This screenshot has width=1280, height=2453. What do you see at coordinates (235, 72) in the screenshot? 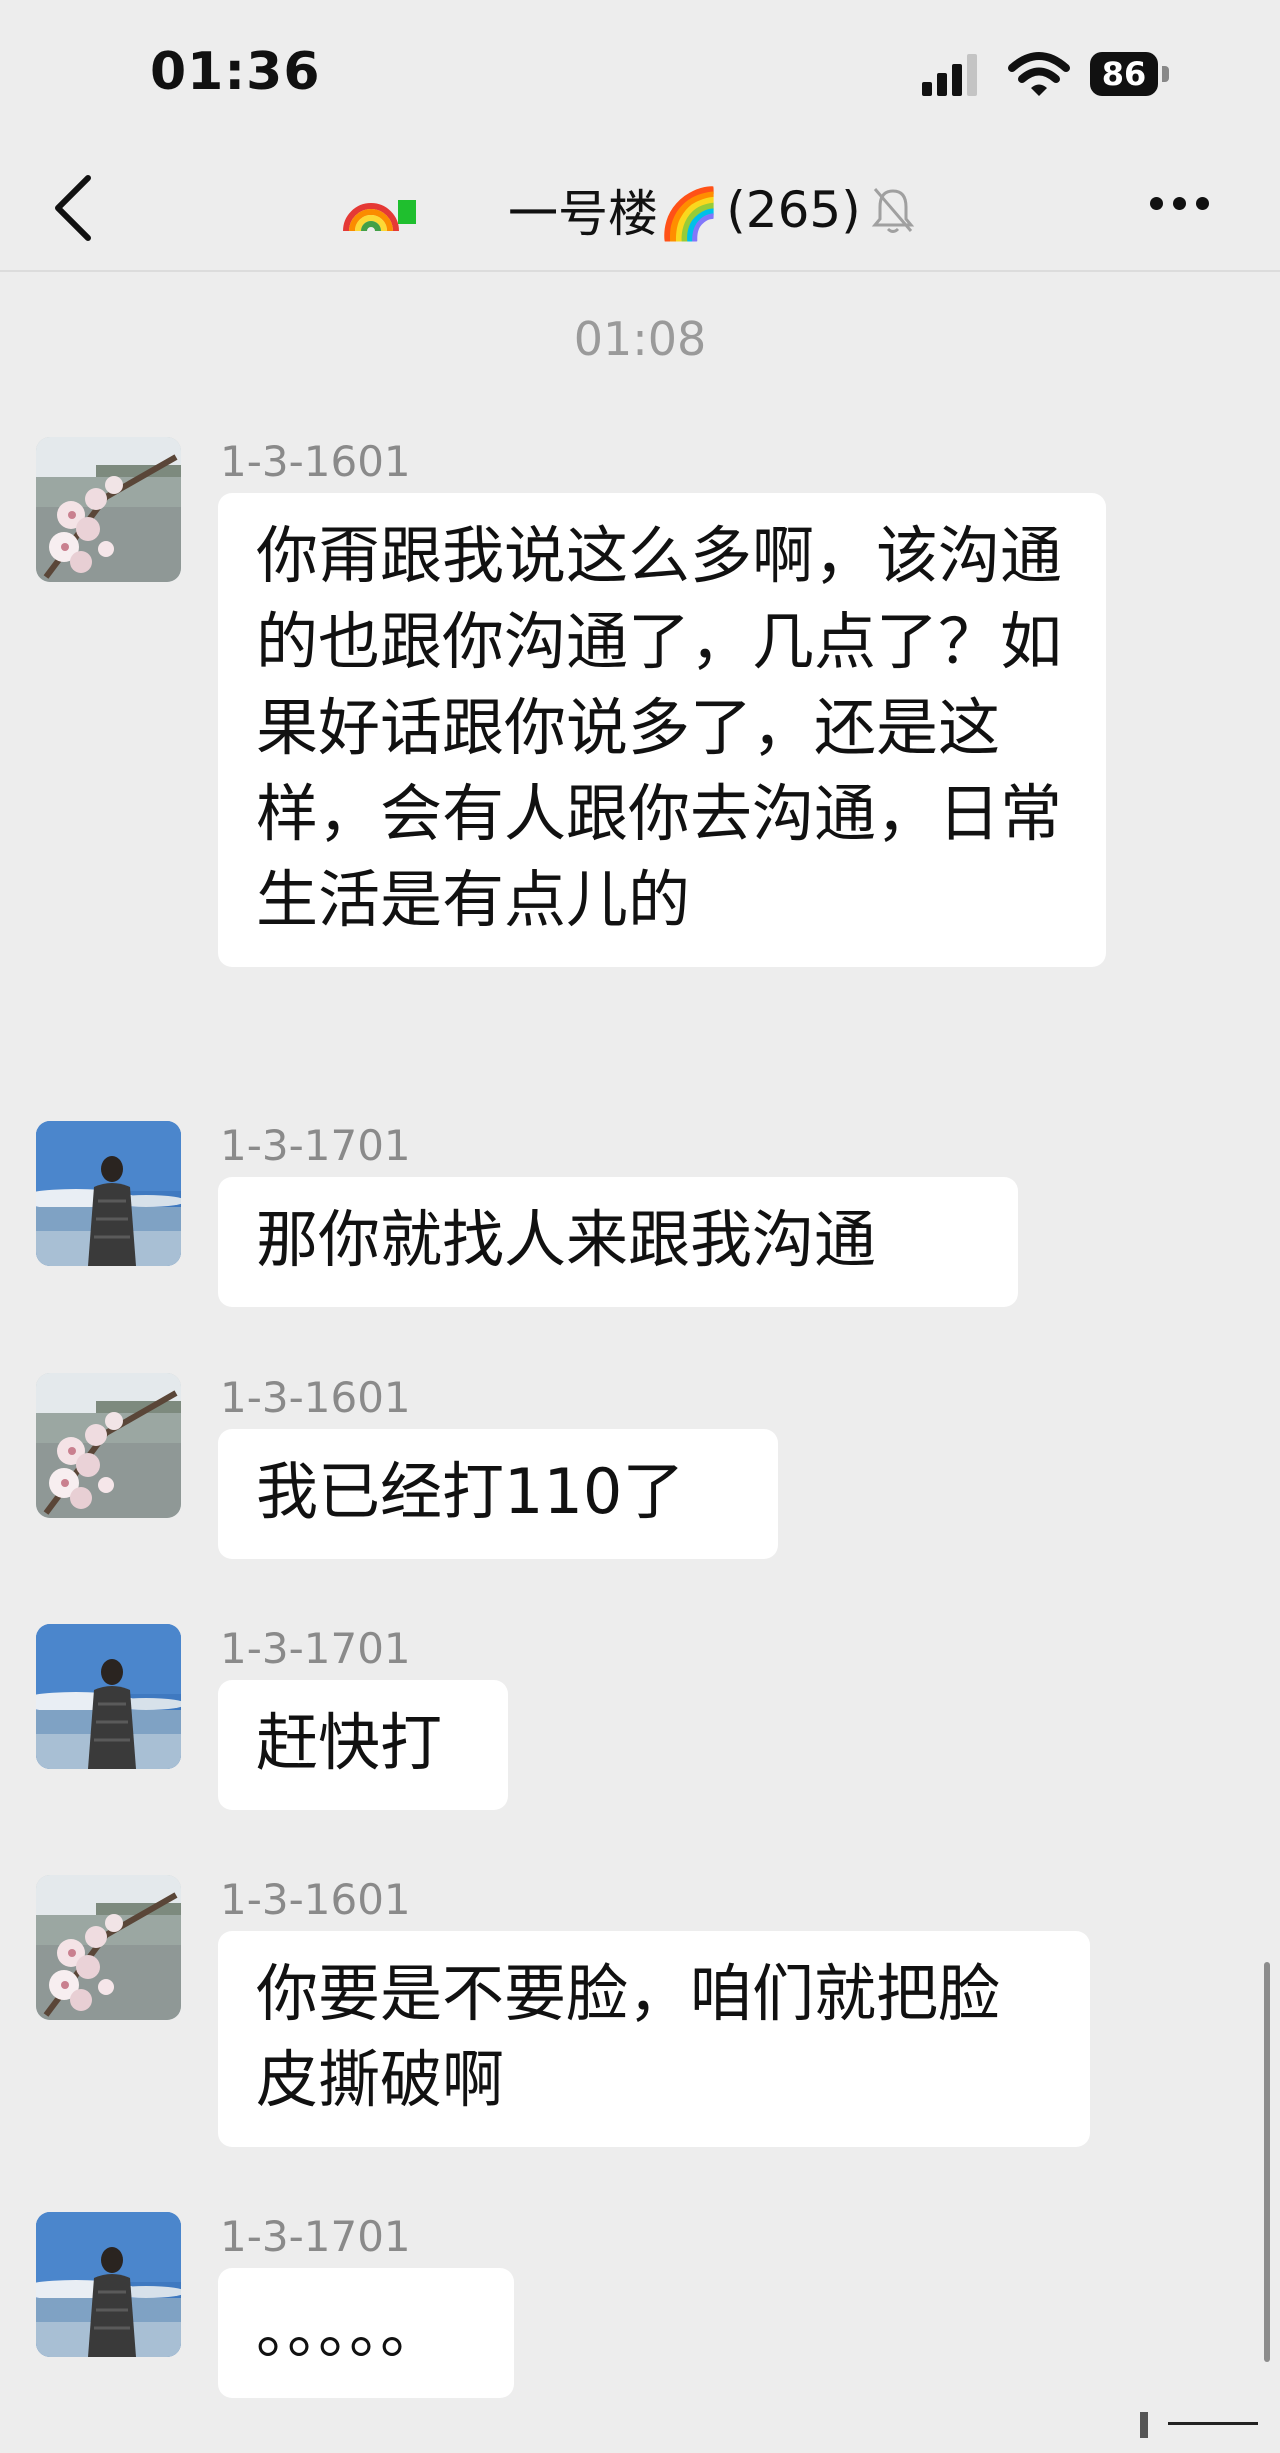
I see `status-time: 01:36` at bounding box center [235, 72].